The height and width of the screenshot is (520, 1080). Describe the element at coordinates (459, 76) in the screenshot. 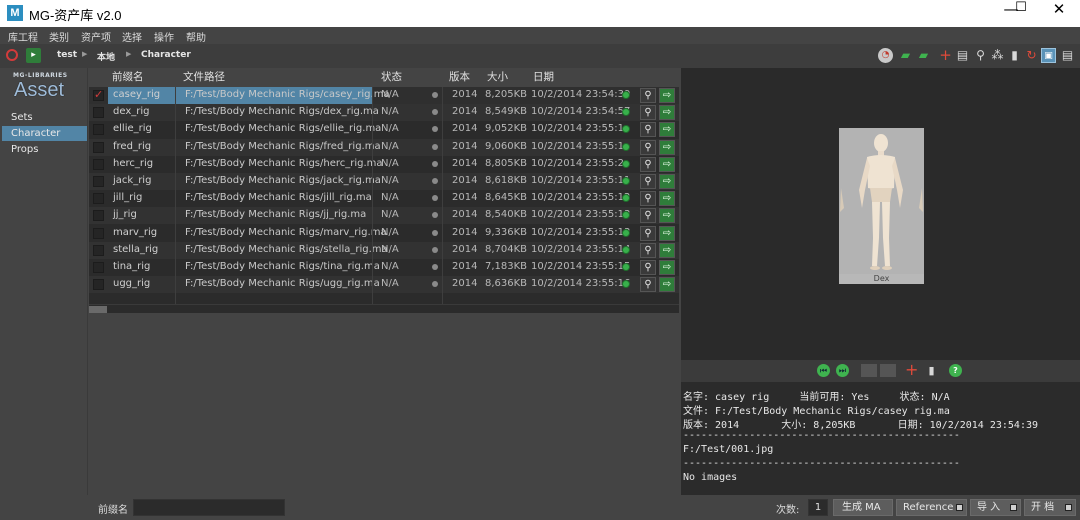

I see `header-version: 版本` at that location.